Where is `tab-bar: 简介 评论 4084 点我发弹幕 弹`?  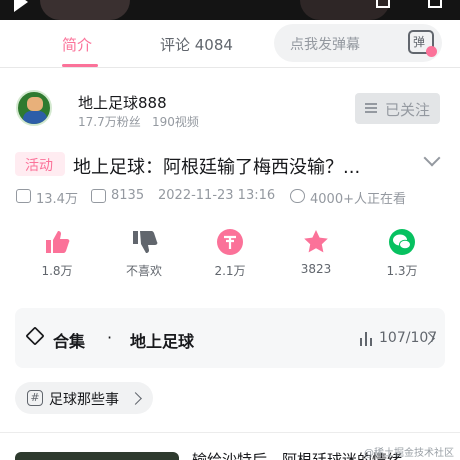 tab-bar: 简介 评论 4084 点我发弹幕 弹 is located at coordinates (230, 44).